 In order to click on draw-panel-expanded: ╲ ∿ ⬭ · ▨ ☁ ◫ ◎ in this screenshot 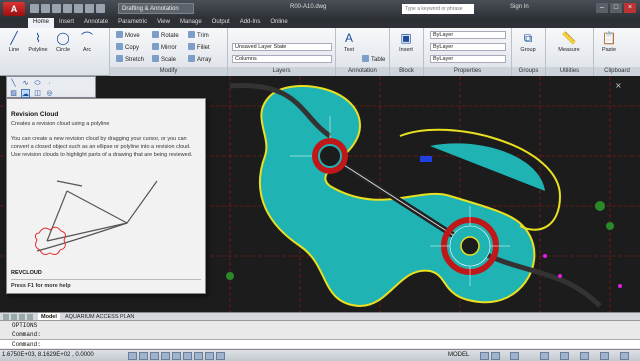, I will do `click(51, 87)`.